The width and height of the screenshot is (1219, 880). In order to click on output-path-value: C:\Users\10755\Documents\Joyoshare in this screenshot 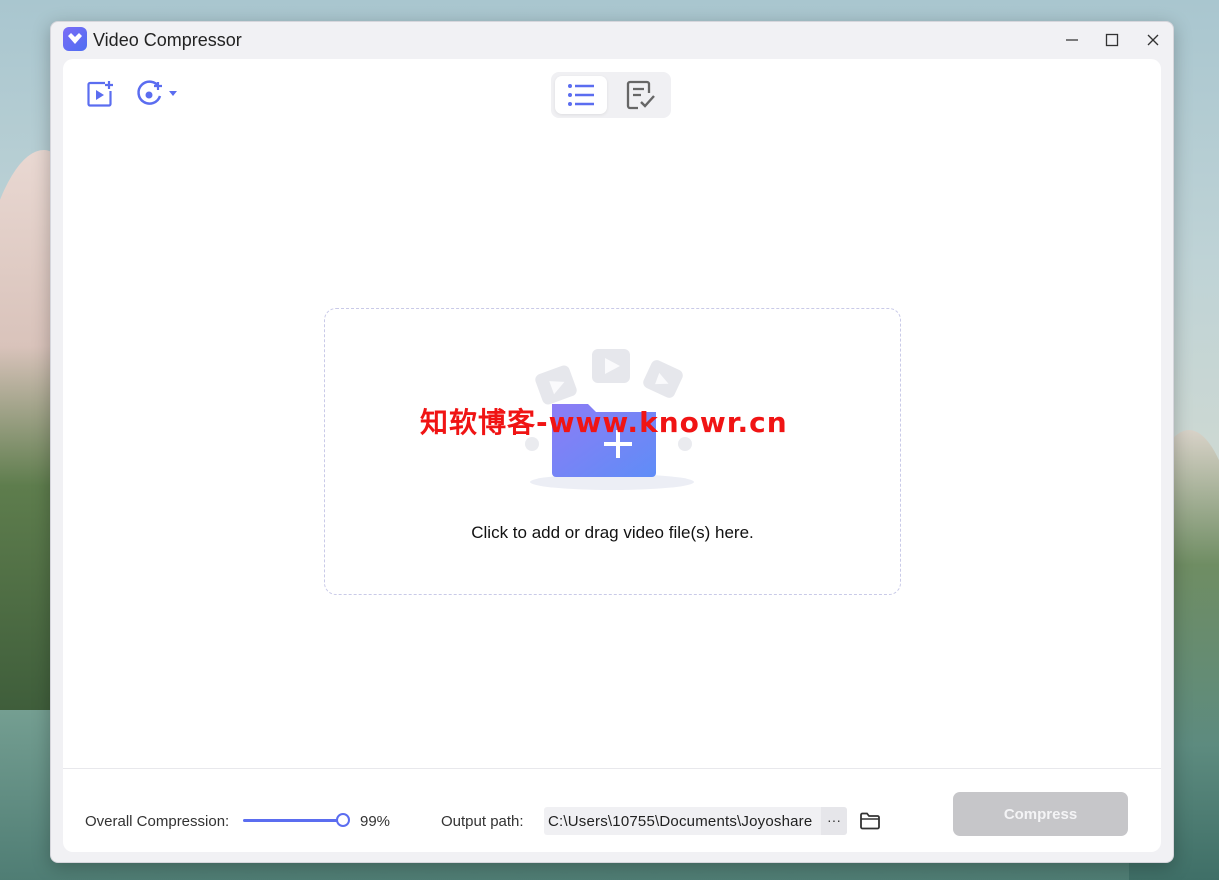, I will do `click(680, 821)`.